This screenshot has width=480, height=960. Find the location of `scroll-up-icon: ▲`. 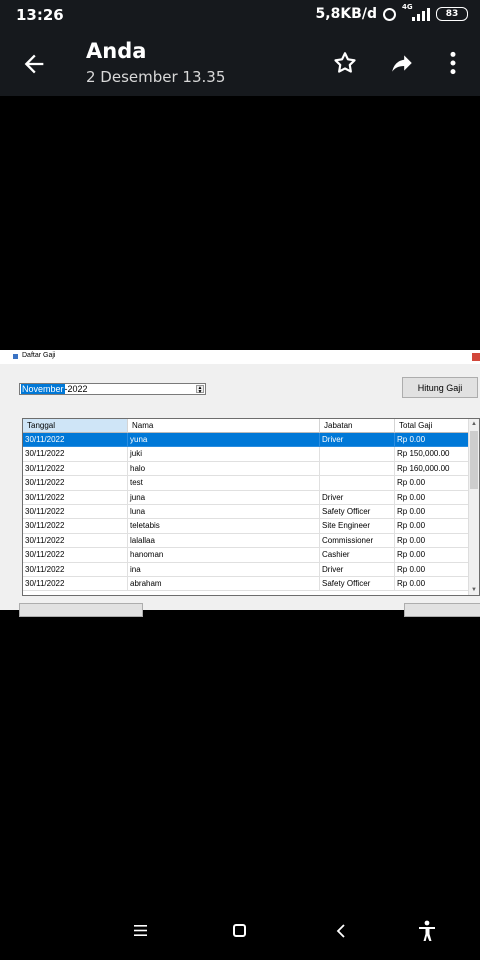

scroll-up-icon: ▲ is located at coordinates (474, 424).